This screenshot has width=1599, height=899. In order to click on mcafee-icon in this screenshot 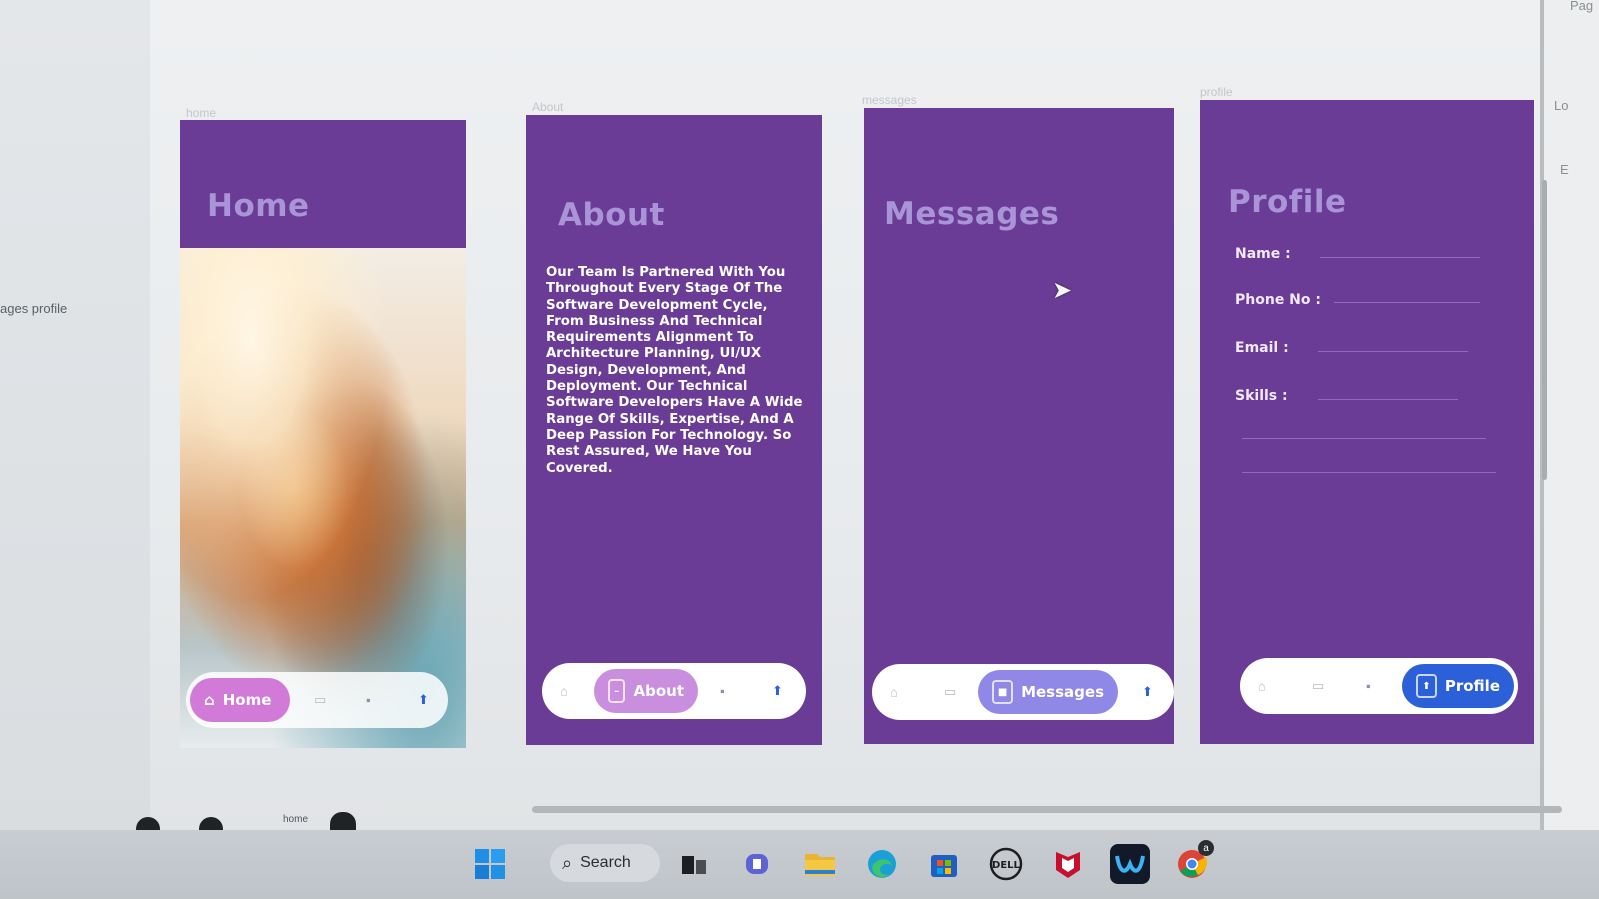, I will do `click(1068, 864)`.